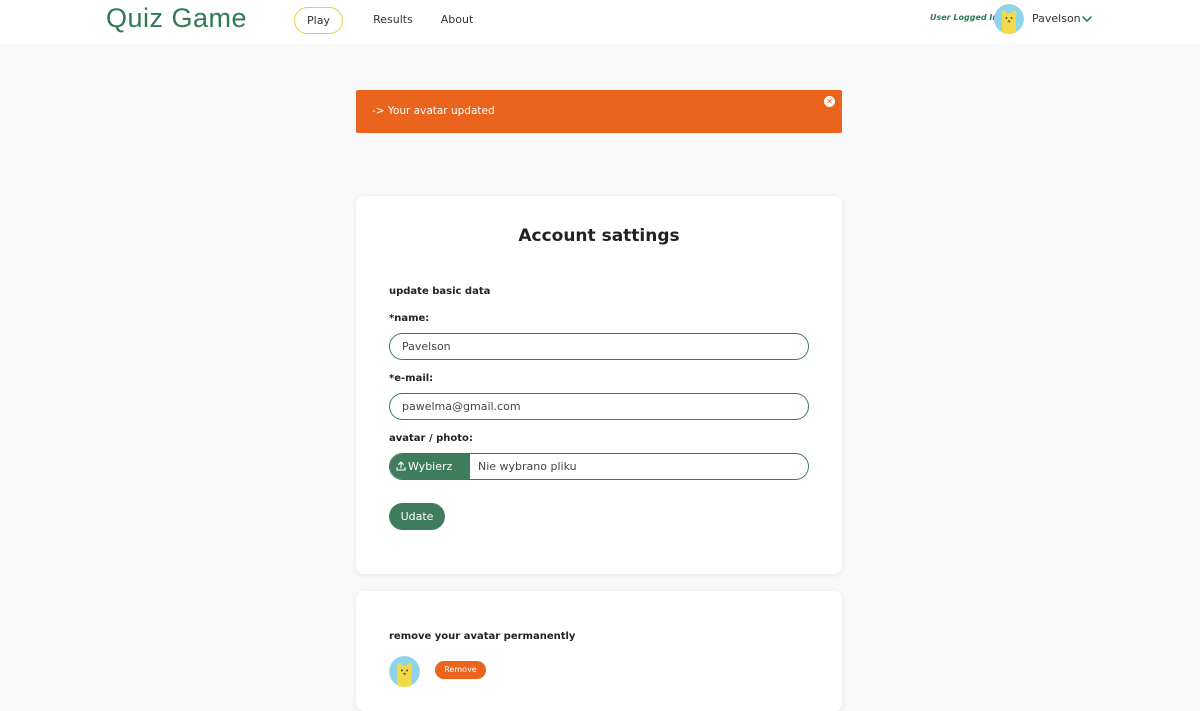  What do you see at coordinates (318, 20) in the screenshot?
I see `nav-play: Play` at bounding box center [318, 20].